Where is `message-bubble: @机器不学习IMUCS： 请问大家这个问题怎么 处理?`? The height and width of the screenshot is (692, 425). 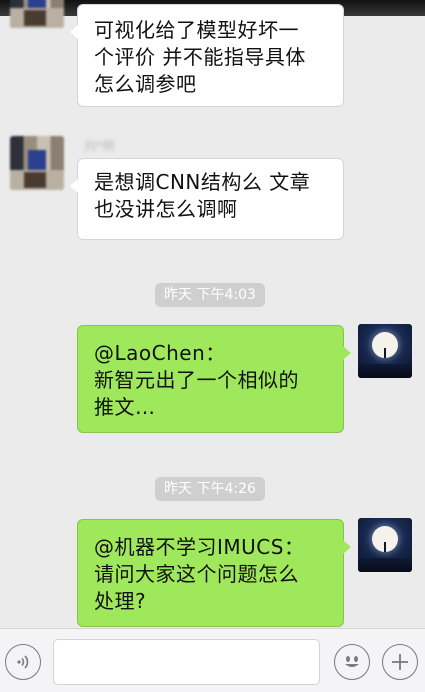 message-bubble: @机器不学习IMUCS： 请问大家这个问题怎么 处理? is located at coordinates (214, 573).